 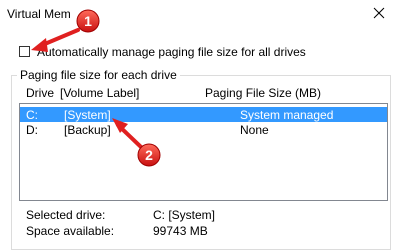 I want to click on step-1-number: 1, so click(x=88, y=21).